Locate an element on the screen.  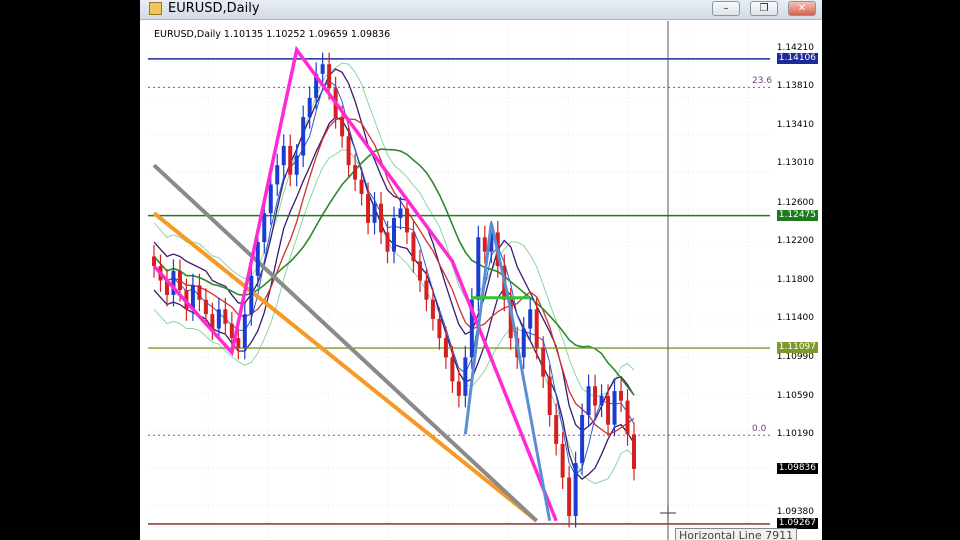
window-titlebar: EURUSD,Daily – ❐ ✕ is located at coordinates (481, 10).